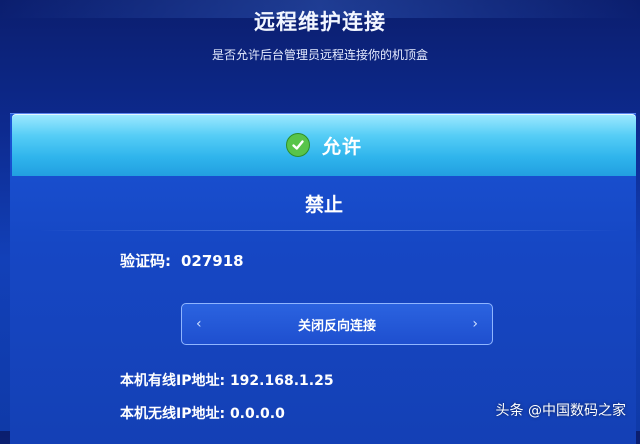 The height and width of the screenshot is (444, 640). Describe the element at coordinates (199, 324) in the screenshot. I see `chevron-left-icon: ‹` at that location.